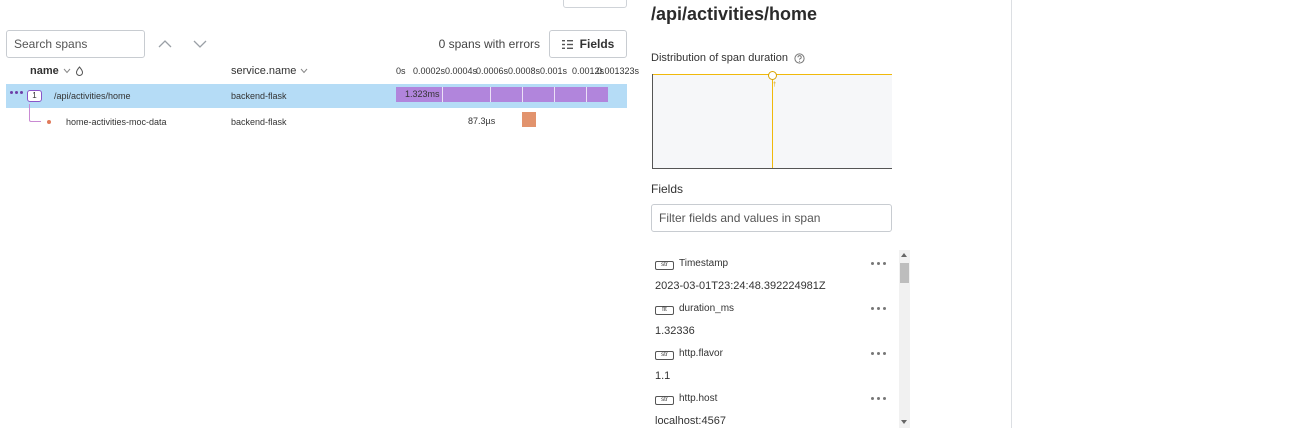 The image size is (1306, 428). I want to click on next-match-button, so click(200, 44).